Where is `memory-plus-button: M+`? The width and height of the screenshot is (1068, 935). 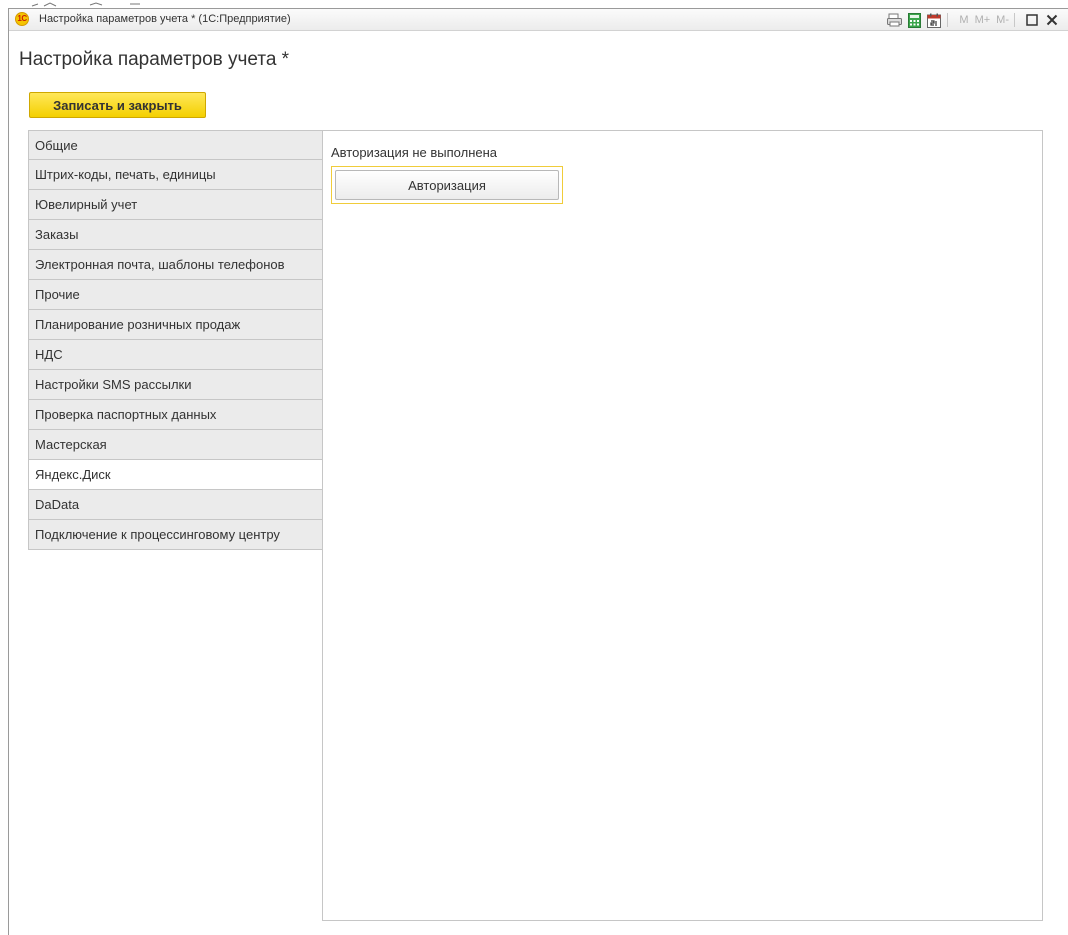 memory-plus-button: M+ is located at coordinates (983, 20).